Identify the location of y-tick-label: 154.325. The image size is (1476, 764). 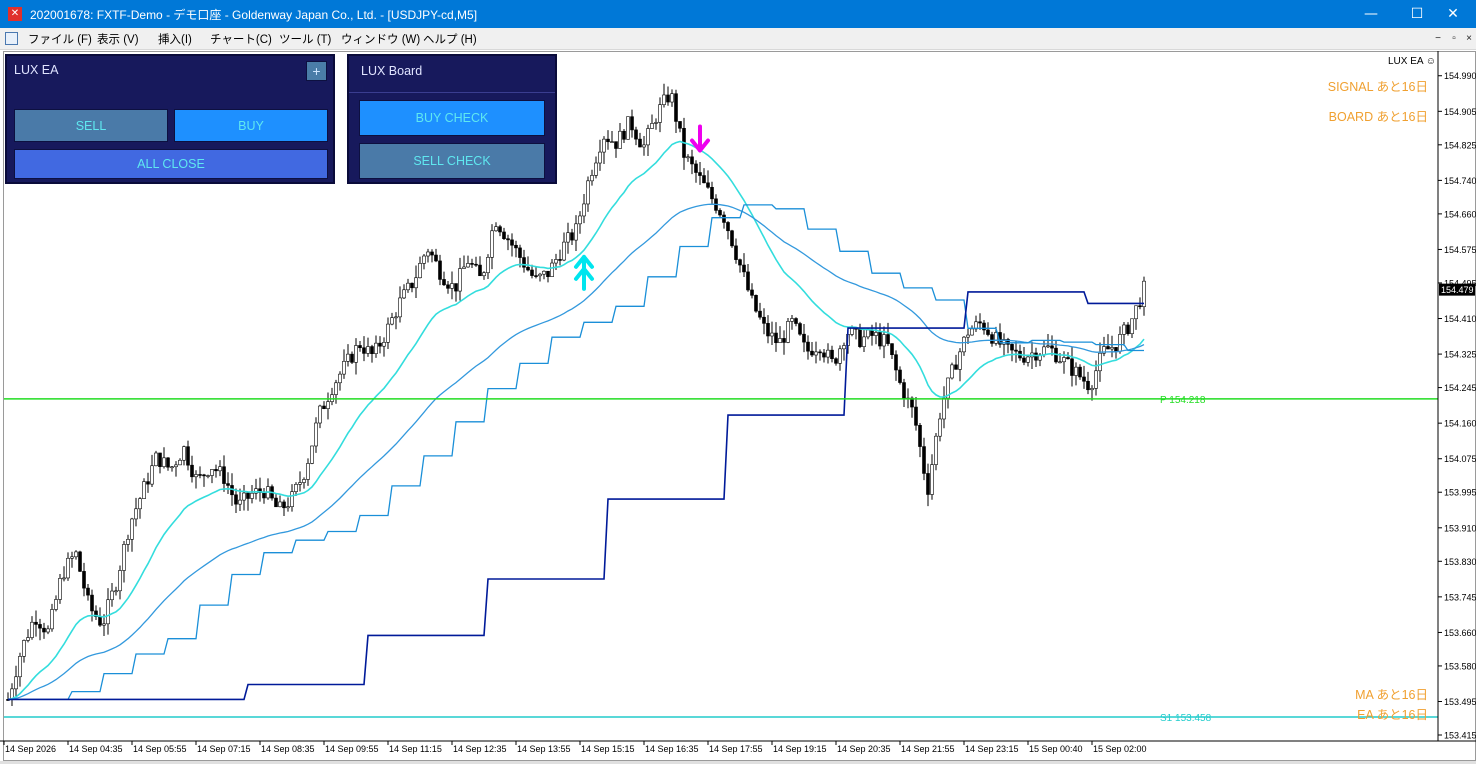
(1460, 355).